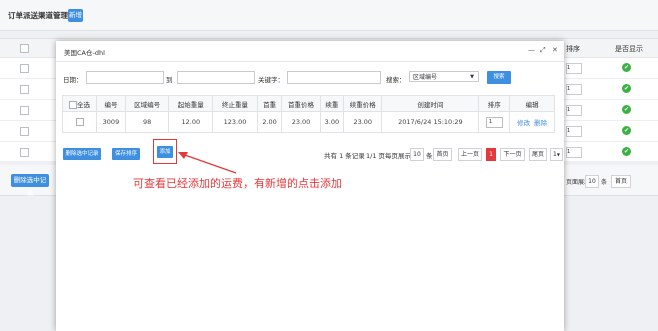  Describe the element at coordinates (540, 123) in the screenshot. I see `delete-link: 删除` at that location.